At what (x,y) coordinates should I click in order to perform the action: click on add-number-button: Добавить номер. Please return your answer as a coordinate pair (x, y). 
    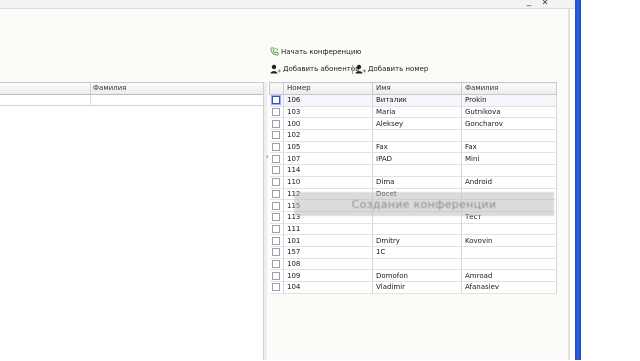
    Looking at the image, I should click on (391, 69).